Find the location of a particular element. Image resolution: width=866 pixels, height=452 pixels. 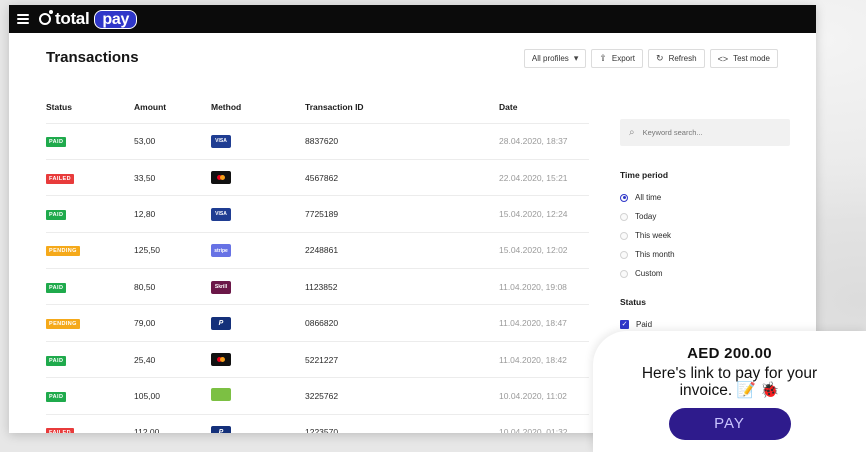

table-row: PAID 12,80 VISA 7725189 15.04.2020, 12:24 is located at coordinates (317, 214).